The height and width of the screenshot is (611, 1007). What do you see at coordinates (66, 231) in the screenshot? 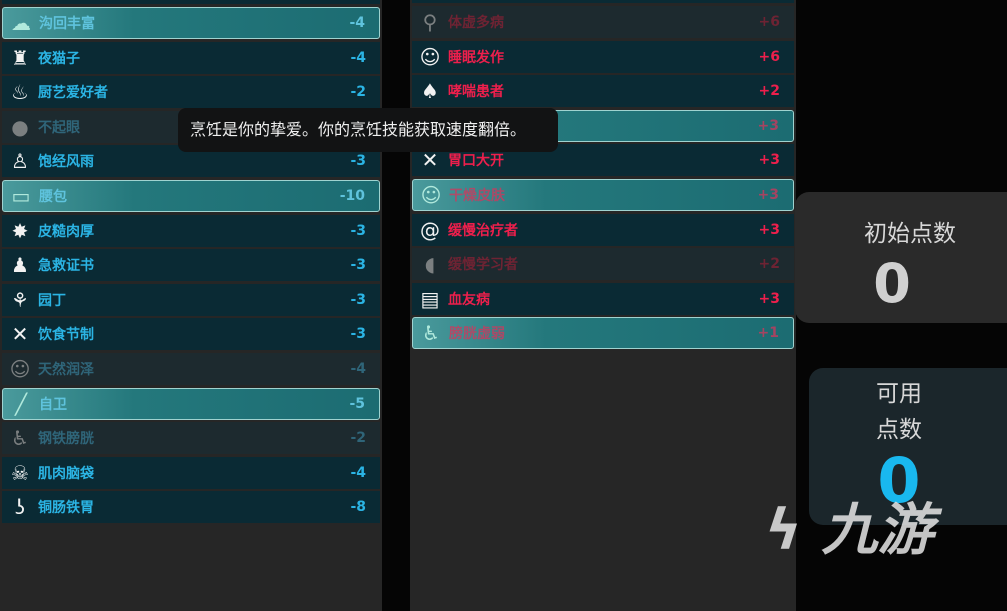
I see `trait-name: 皮糙肉厚` at bounding box center [66, 231].